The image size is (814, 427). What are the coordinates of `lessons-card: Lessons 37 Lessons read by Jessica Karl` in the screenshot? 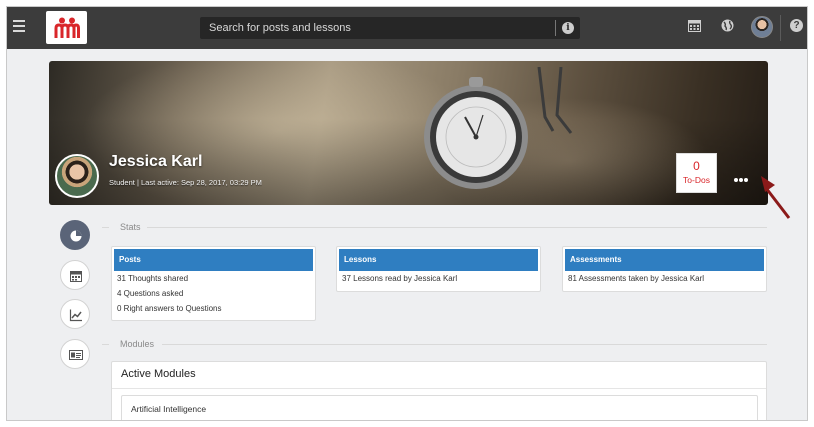 It's located at (438, 269).